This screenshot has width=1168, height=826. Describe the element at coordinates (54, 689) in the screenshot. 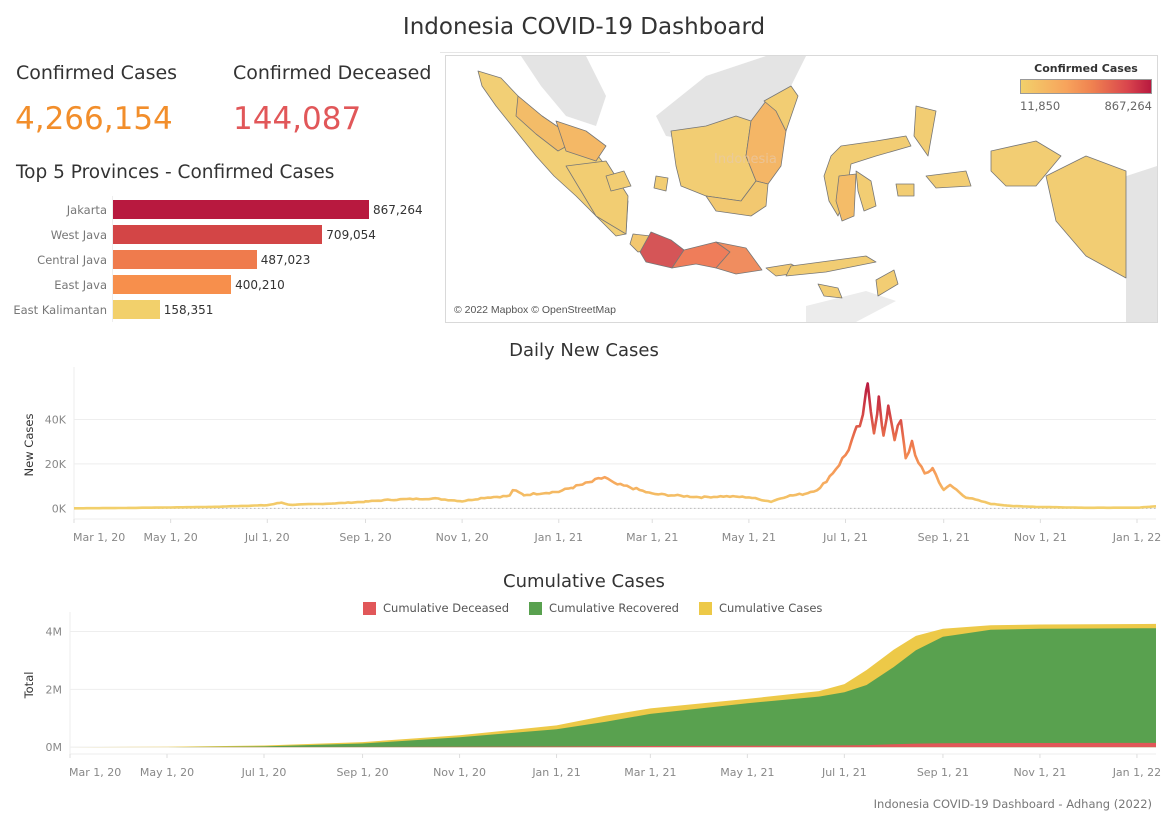

I see `y-tick-label: 2M` at that location.